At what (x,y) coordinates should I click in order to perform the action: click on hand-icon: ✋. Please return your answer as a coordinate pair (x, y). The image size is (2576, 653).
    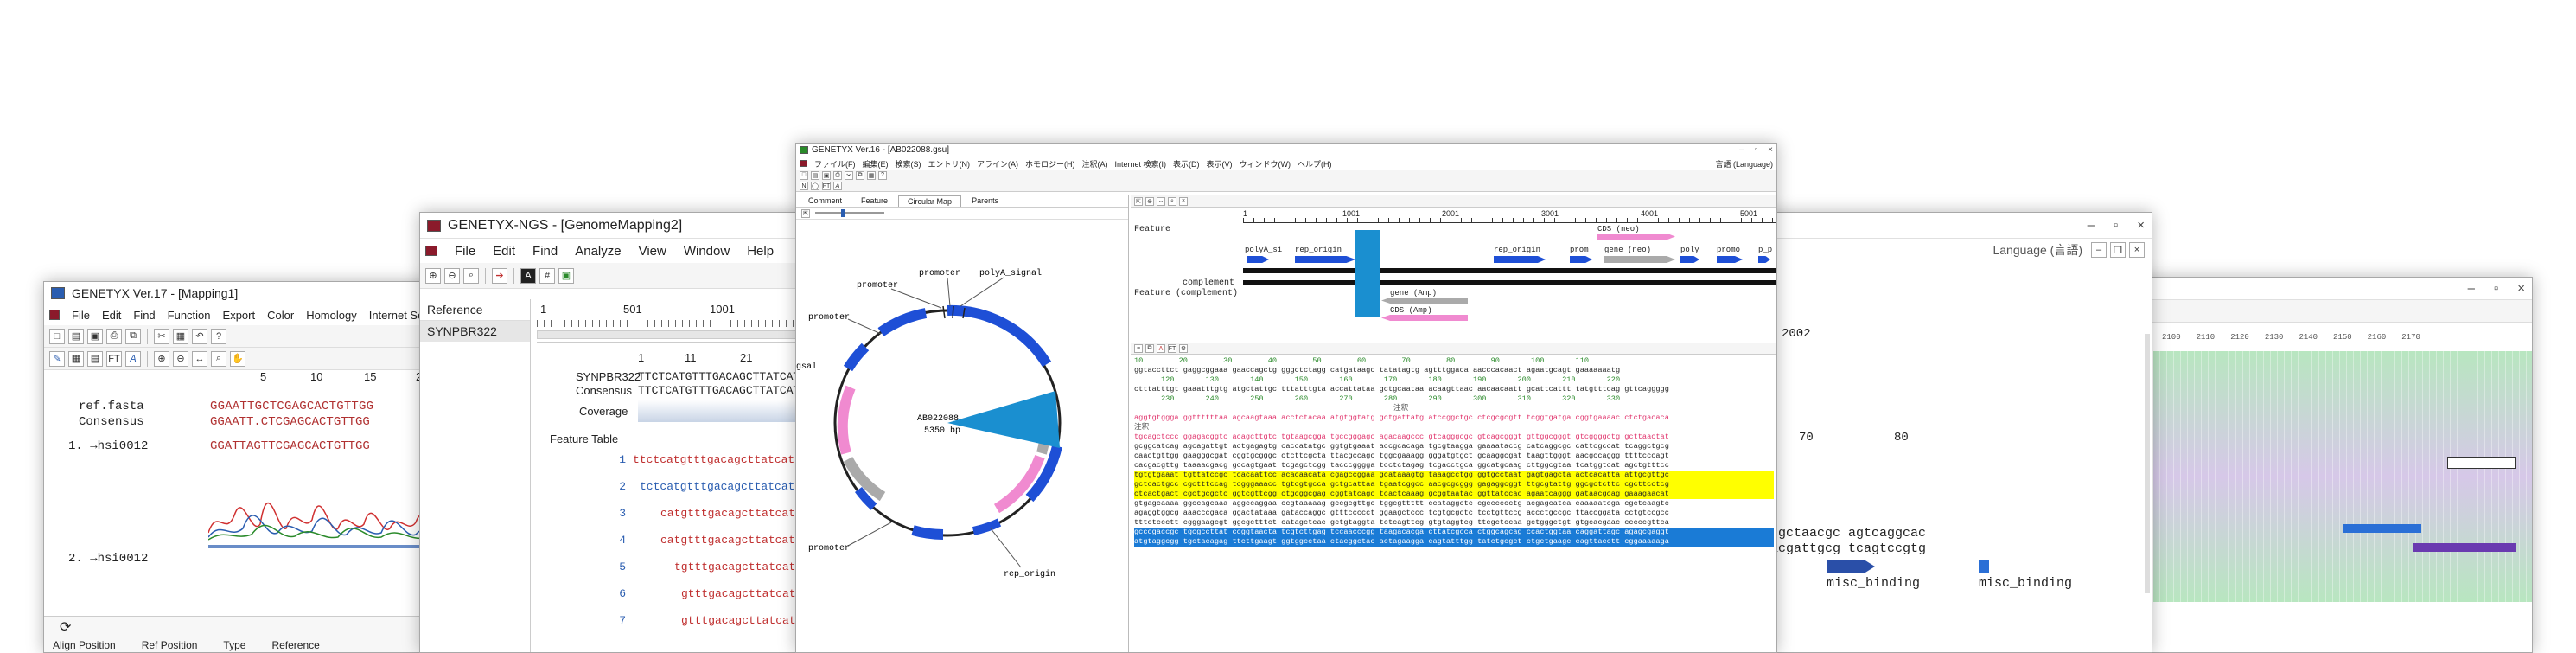
    Looking at the image, I should click on (237, 358).